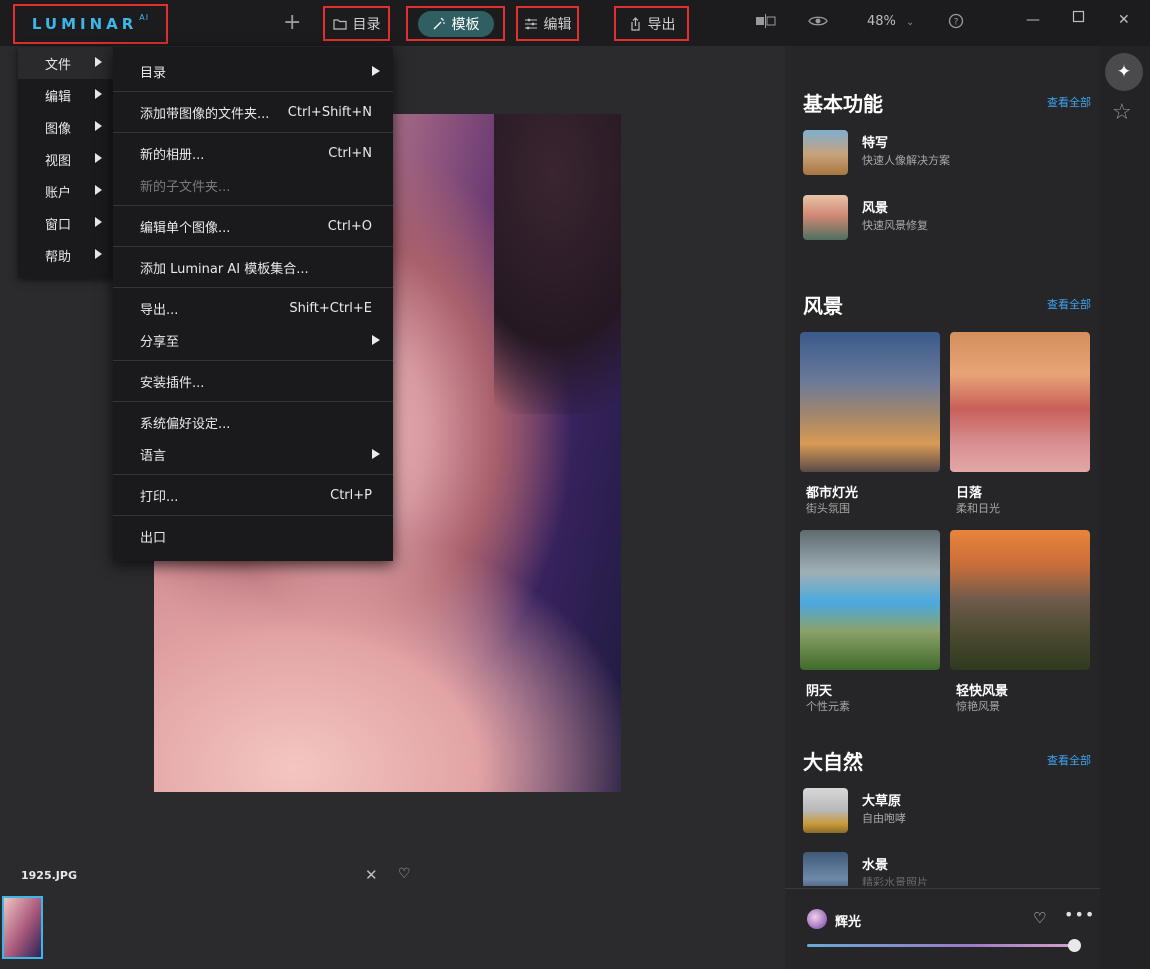 The image size is (1150, 969). I want to click on zoom-selector: 48% ⌄, so click(890, 21).